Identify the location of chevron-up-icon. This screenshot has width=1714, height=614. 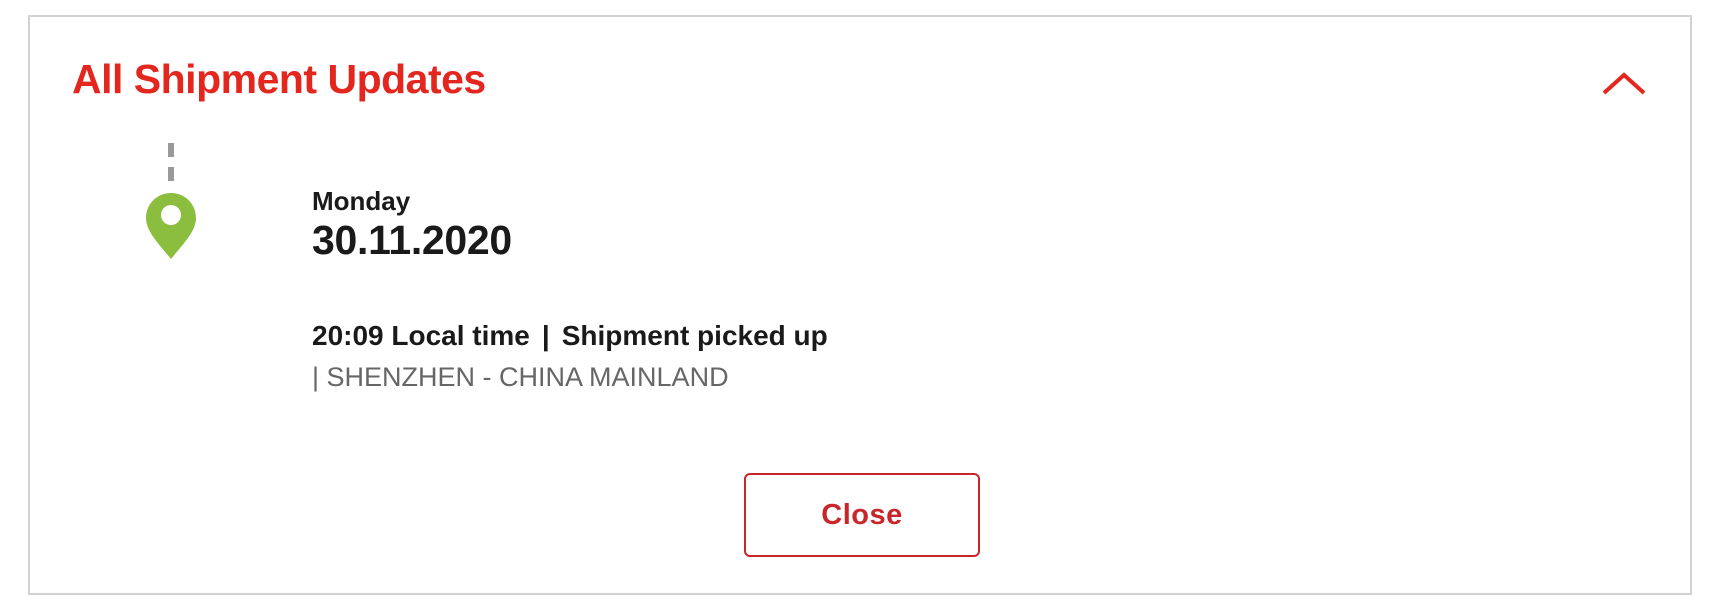
(1624, 83).